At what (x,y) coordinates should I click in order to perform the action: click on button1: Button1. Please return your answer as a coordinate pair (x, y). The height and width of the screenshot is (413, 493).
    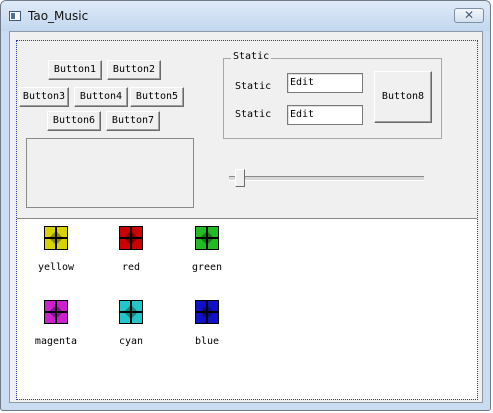
    Looking at the image, I should click on (75, 70).